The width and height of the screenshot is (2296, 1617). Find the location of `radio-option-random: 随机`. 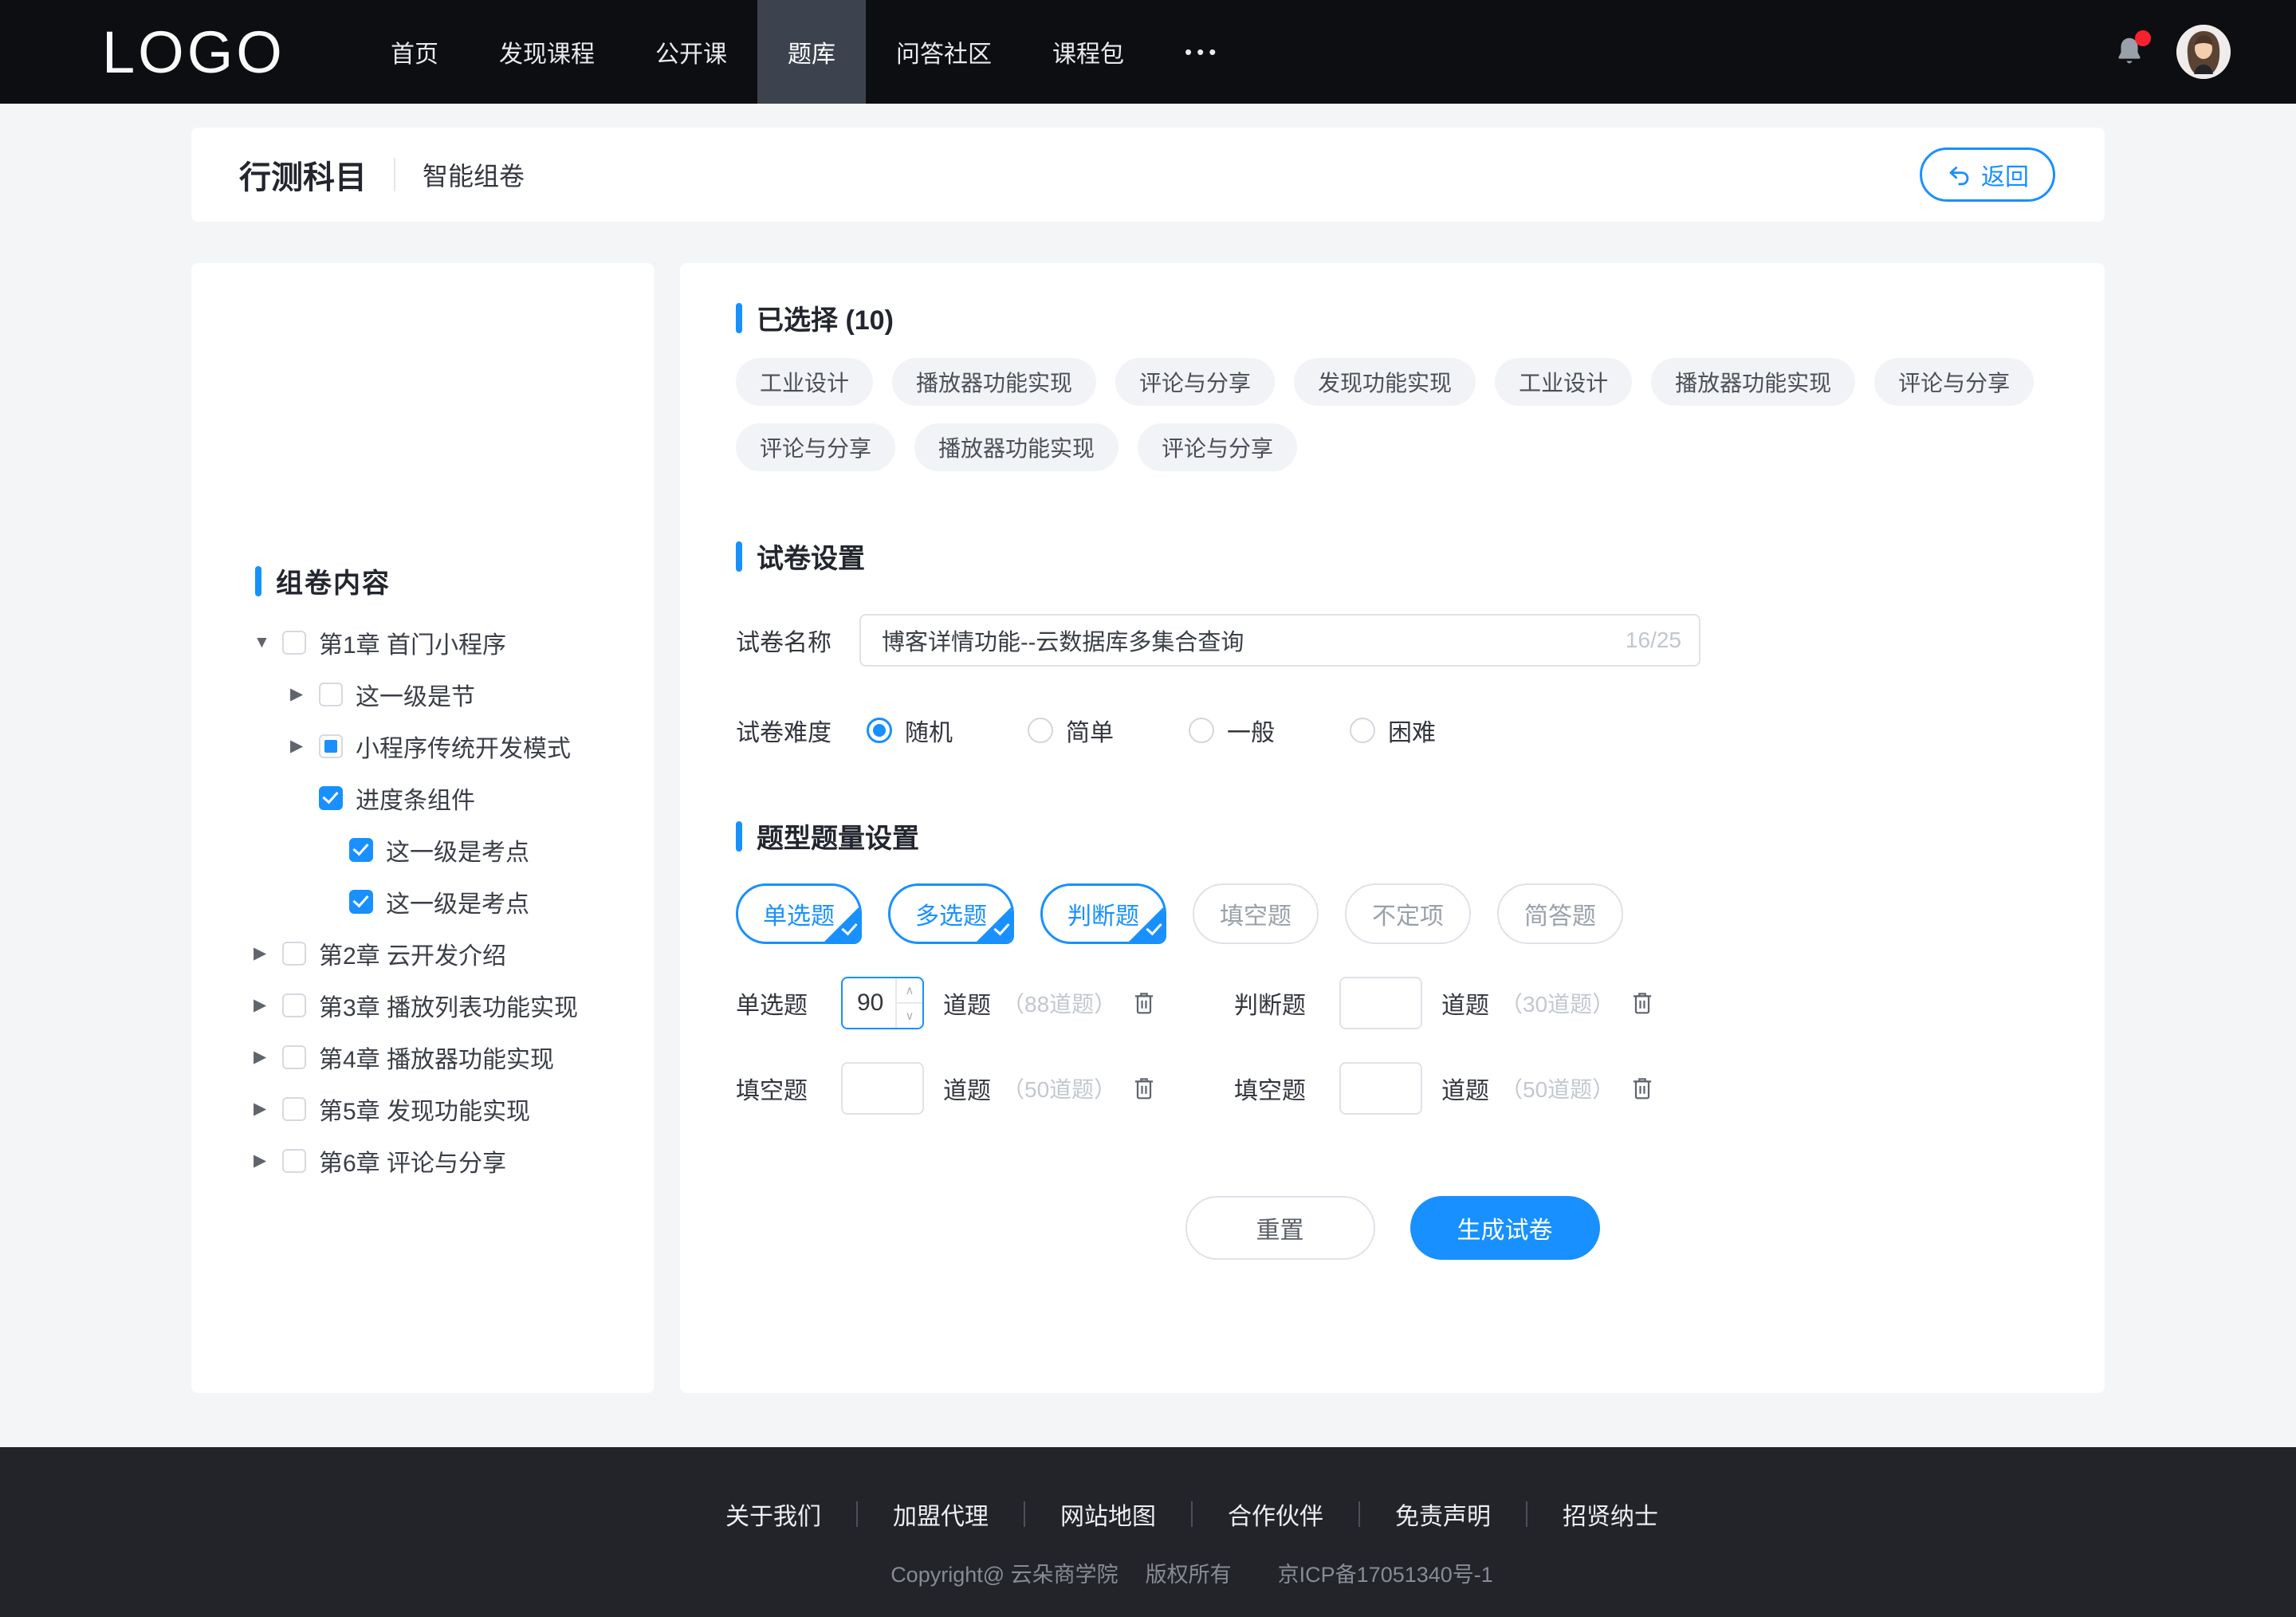

radio-option-random: 随机 is located at coordinates (910, 730).